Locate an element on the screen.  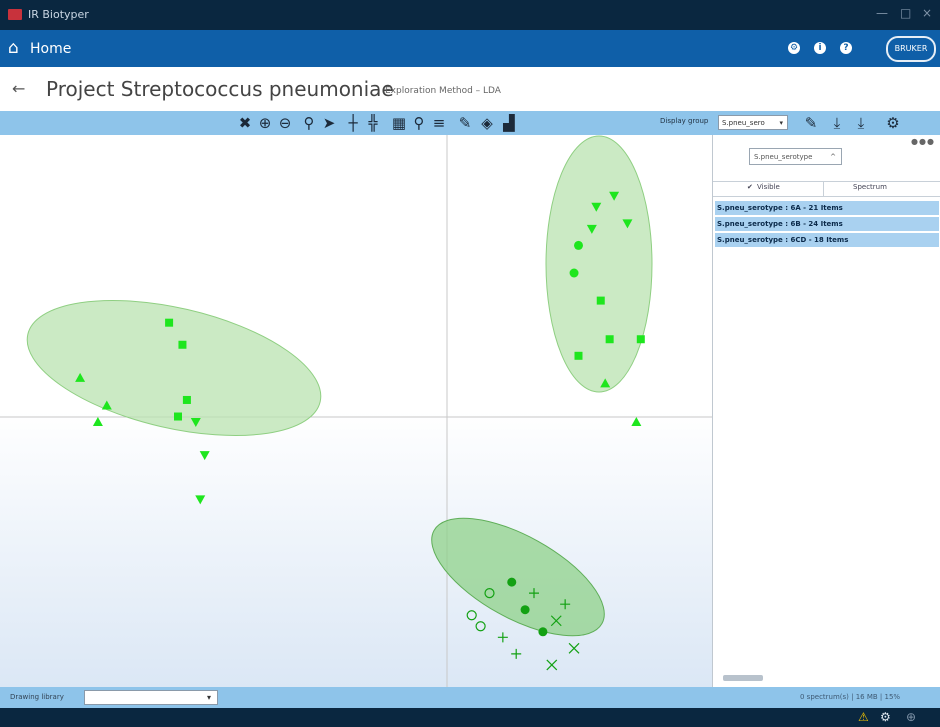
group-row-6CD: S.pneu_serotype : 6CD - 18 Items is located at coordinates (827, 240).